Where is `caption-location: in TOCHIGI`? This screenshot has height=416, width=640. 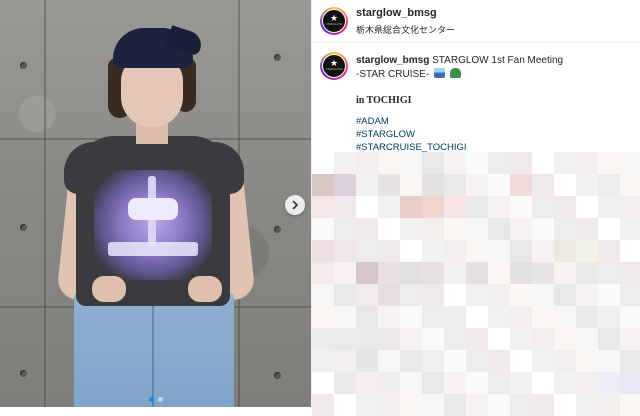
caption-location: in TOCHIGI is located at coordinates (384, 100).